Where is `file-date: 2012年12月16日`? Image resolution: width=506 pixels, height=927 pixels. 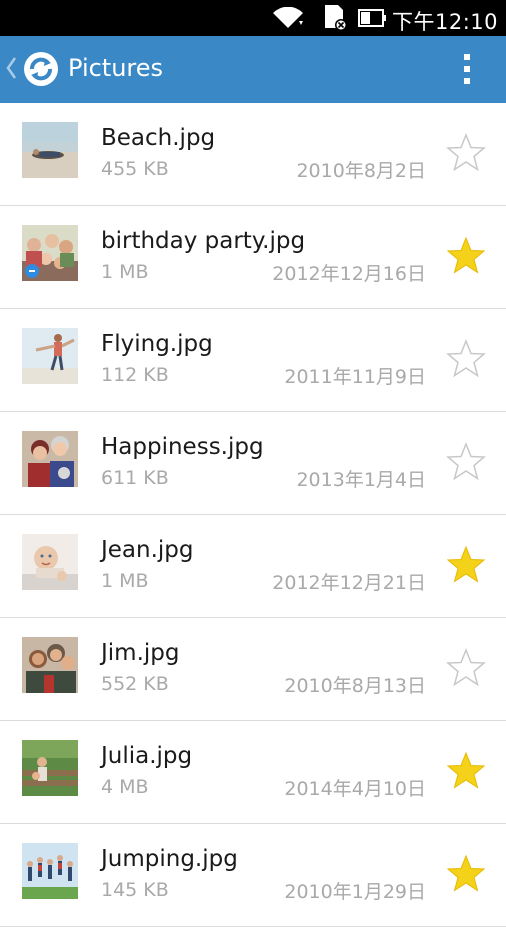
file-date: 2012年12月16日 is located at coordinates (349, 274).